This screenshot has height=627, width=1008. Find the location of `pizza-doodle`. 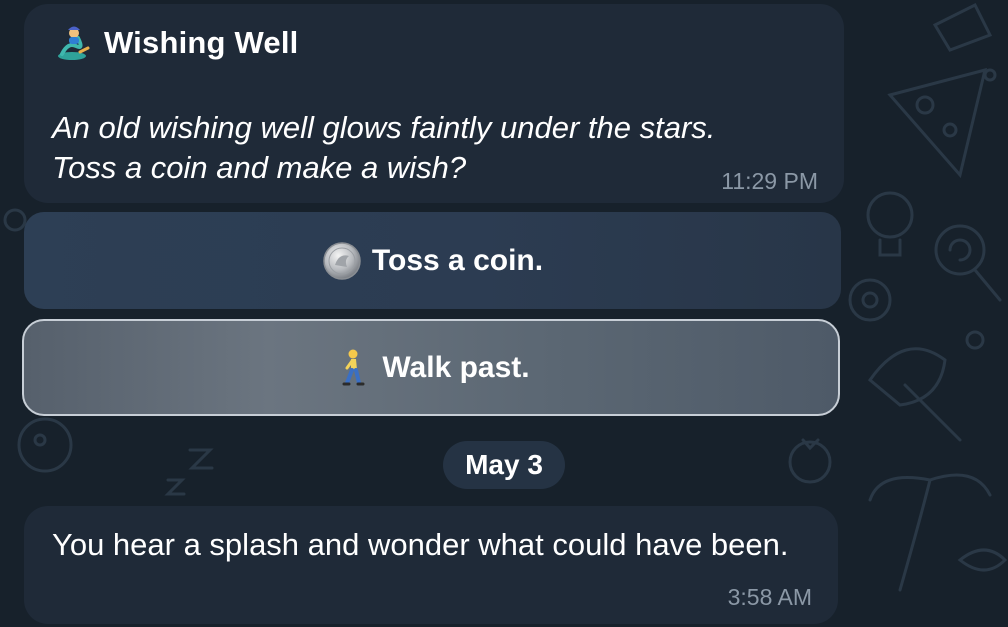

pizza-doodle is located at coordinates (937, 123).